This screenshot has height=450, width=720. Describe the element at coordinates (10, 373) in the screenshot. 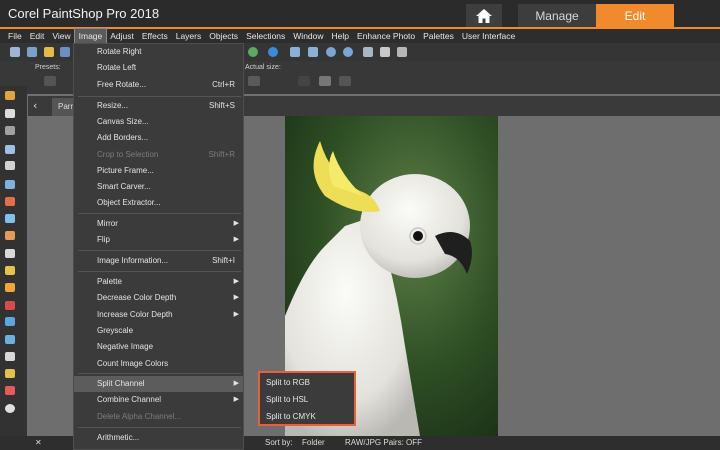

I see `warp-brush-icon` at that location.